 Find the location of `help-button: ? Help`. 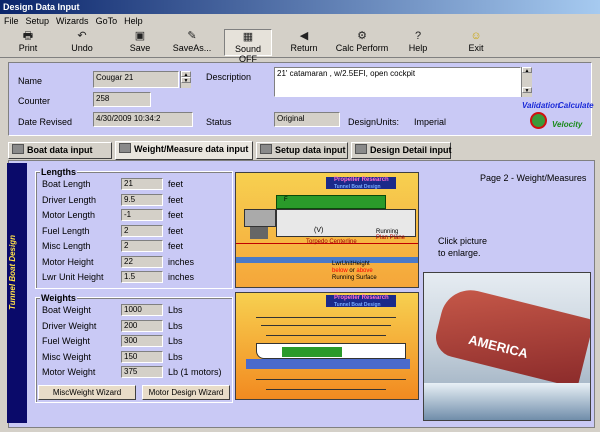

help-button: ? Help is located at coordinates (418, 42).